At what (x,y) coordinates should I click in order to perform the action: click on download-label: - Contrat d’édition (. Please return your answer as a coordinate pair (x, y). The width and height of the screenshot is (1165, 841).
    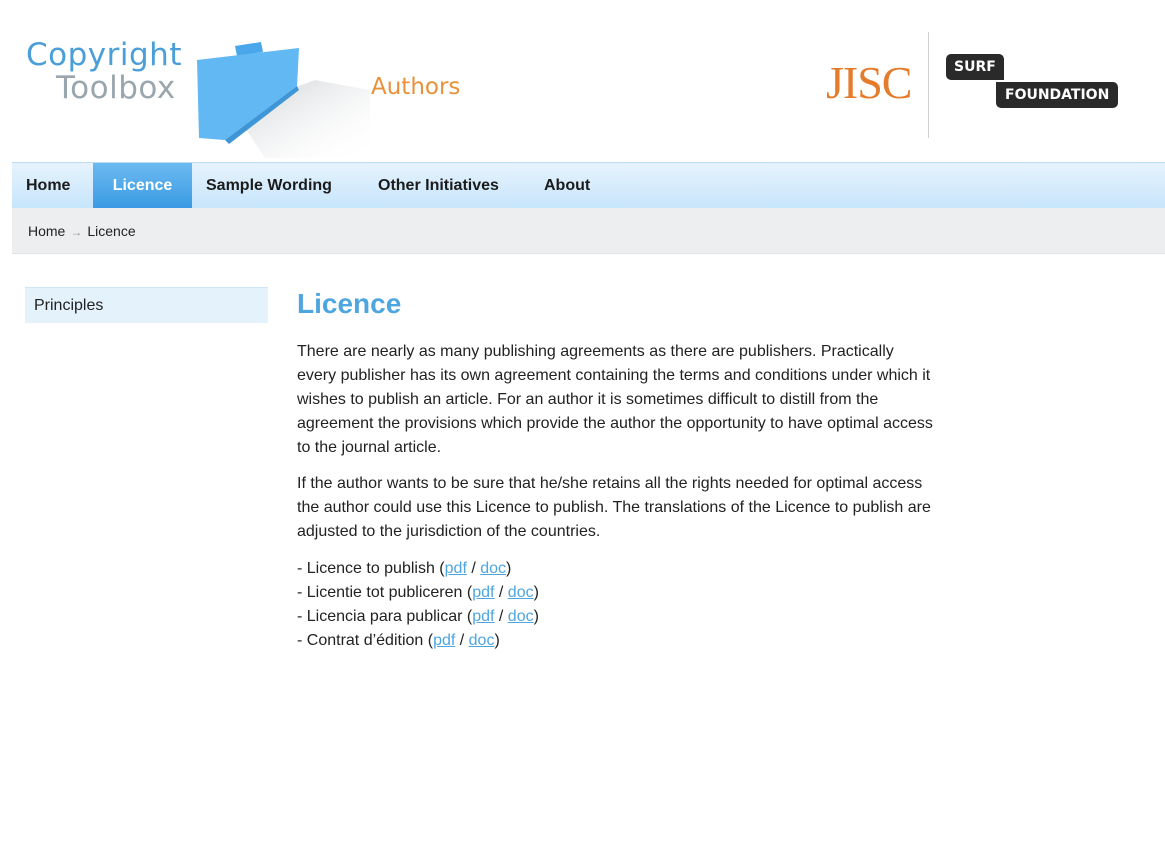
    Looking at the image, I should click on (365, 640).